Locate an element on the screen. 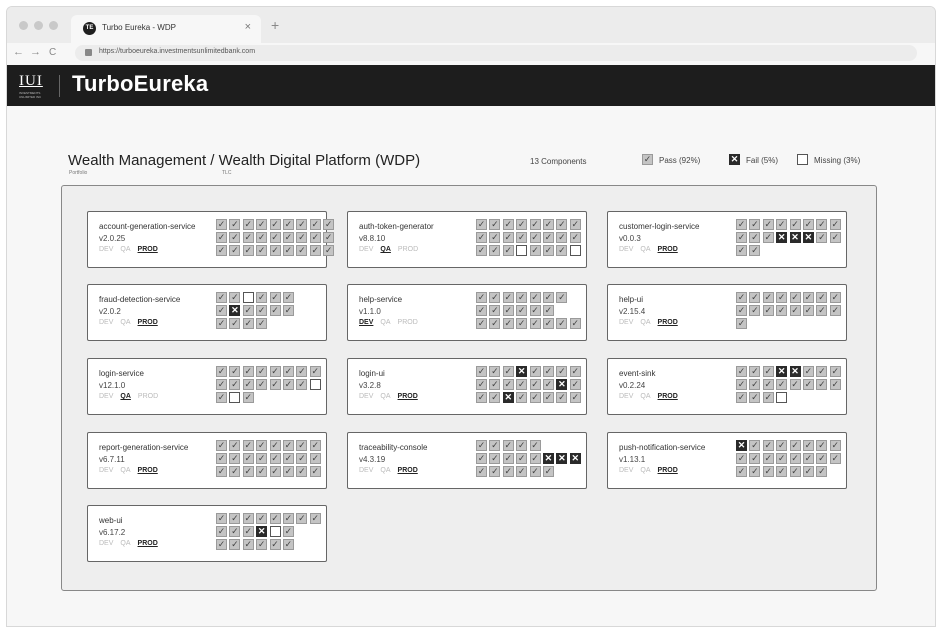  new-tab-button: + is located at coordinates (275, 25).